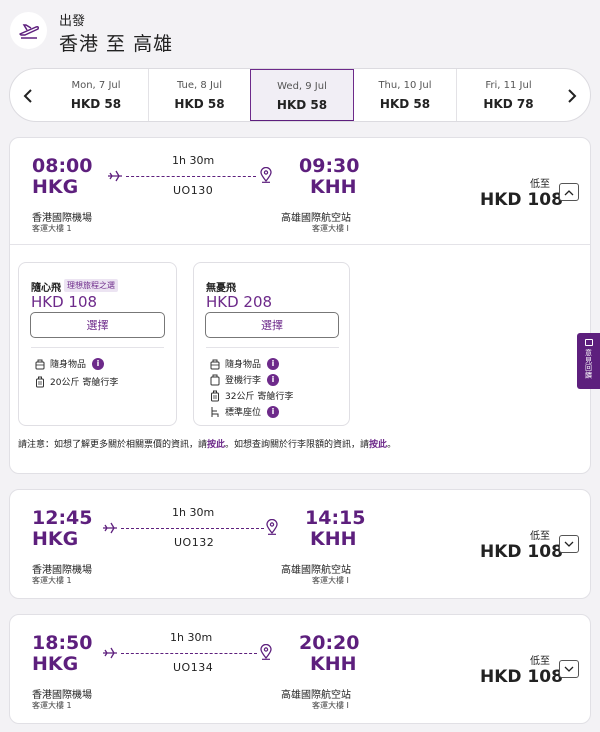 Image resolution: width=600 pixels, height=732 pixels. I want to click on fare-name: 無憂飛, so click(221, 288).